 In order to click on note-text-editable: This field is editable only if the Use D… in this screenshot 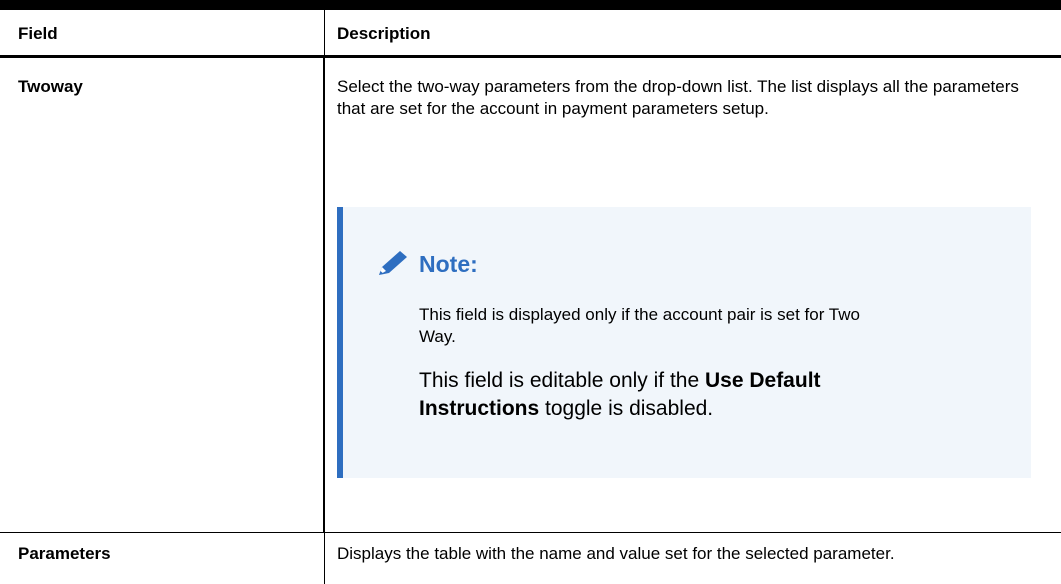, I will do `click(620, 394)`.